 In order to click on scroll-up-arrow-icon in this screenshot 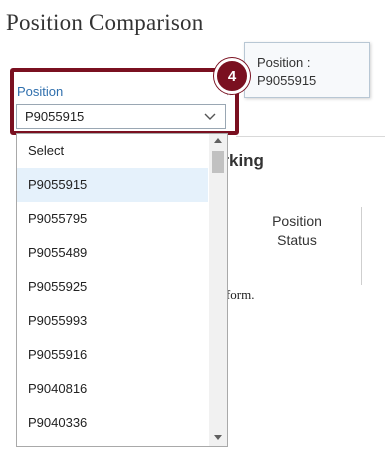, I will do `click(218, 140)`.